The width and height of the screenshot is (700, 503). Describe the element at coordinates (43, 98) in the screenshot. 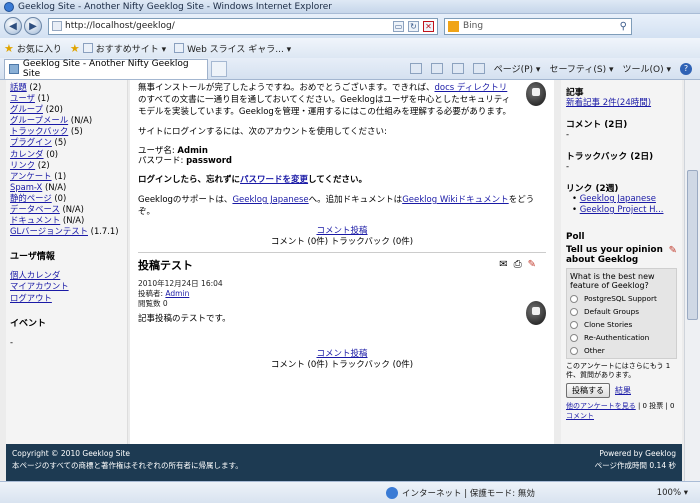

I see `admin-menu-count: (1)` at that location.